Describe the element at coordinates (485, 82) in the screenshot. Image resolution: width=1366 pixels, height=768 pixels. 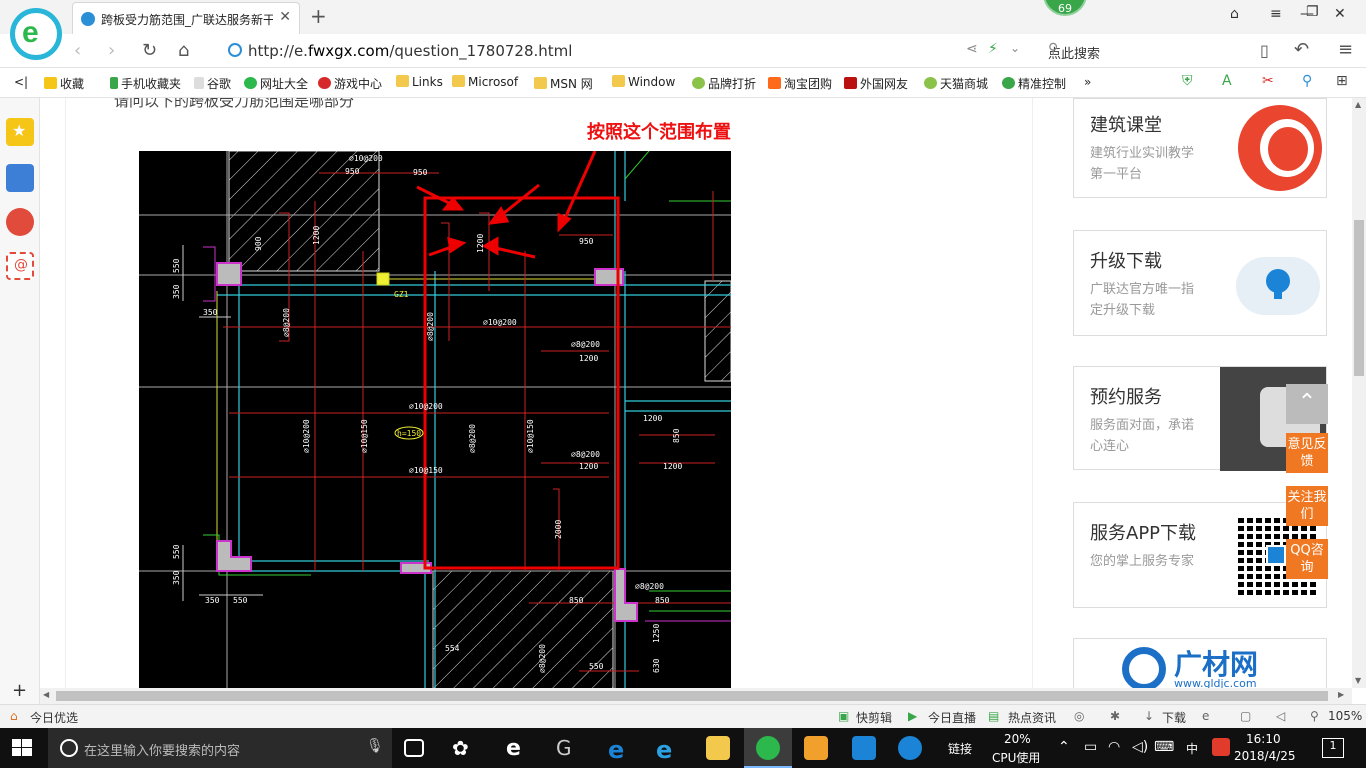
I see `bookmark-item: Microsof` at that location.